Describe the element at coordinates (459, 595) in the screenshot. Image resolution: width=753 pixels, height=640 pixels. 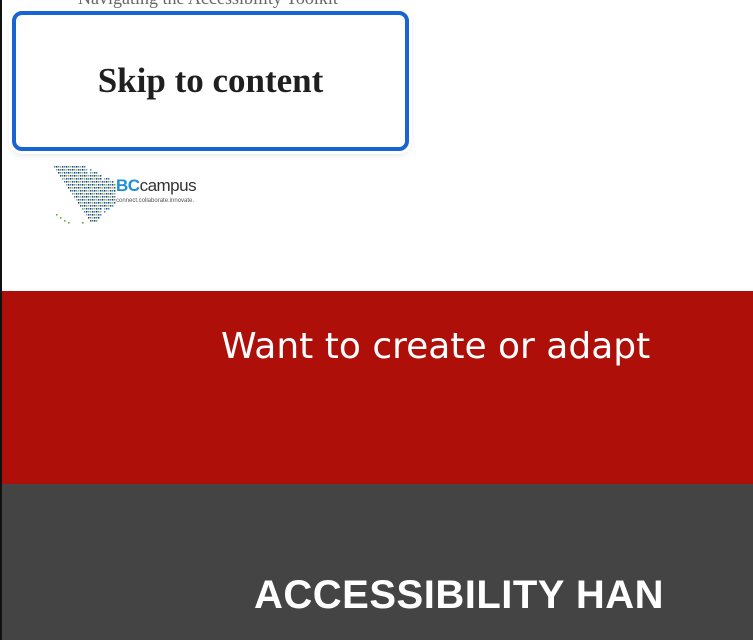
I see `book-title: ACCESSIBILITY HAN` at that location.